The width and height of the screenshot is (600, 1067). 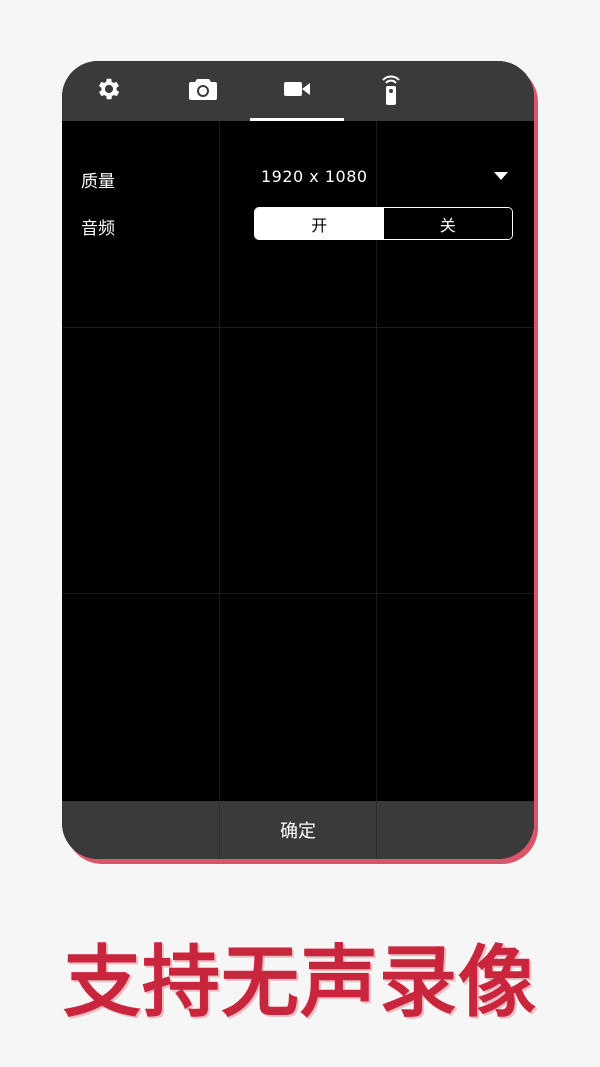 I want to click on quality-select: 1920 x 1080, so click(x=314, y=176).